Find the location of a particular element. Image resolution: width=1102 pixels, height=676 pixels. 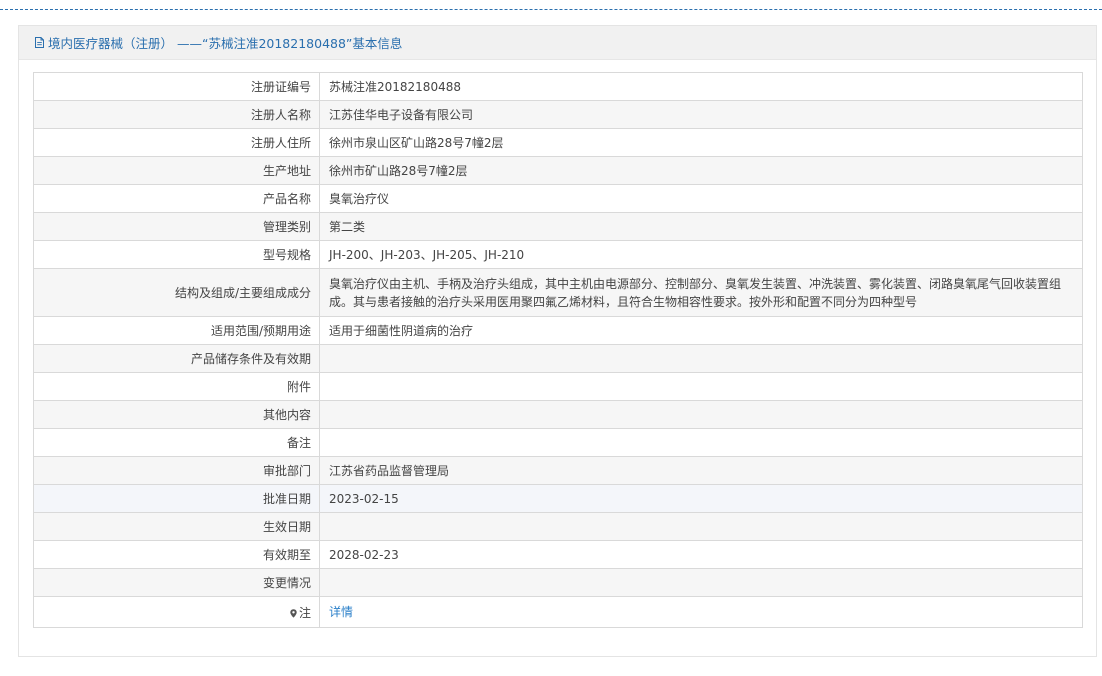

table-row: 生效日期 is located at coordinates (558, 526).